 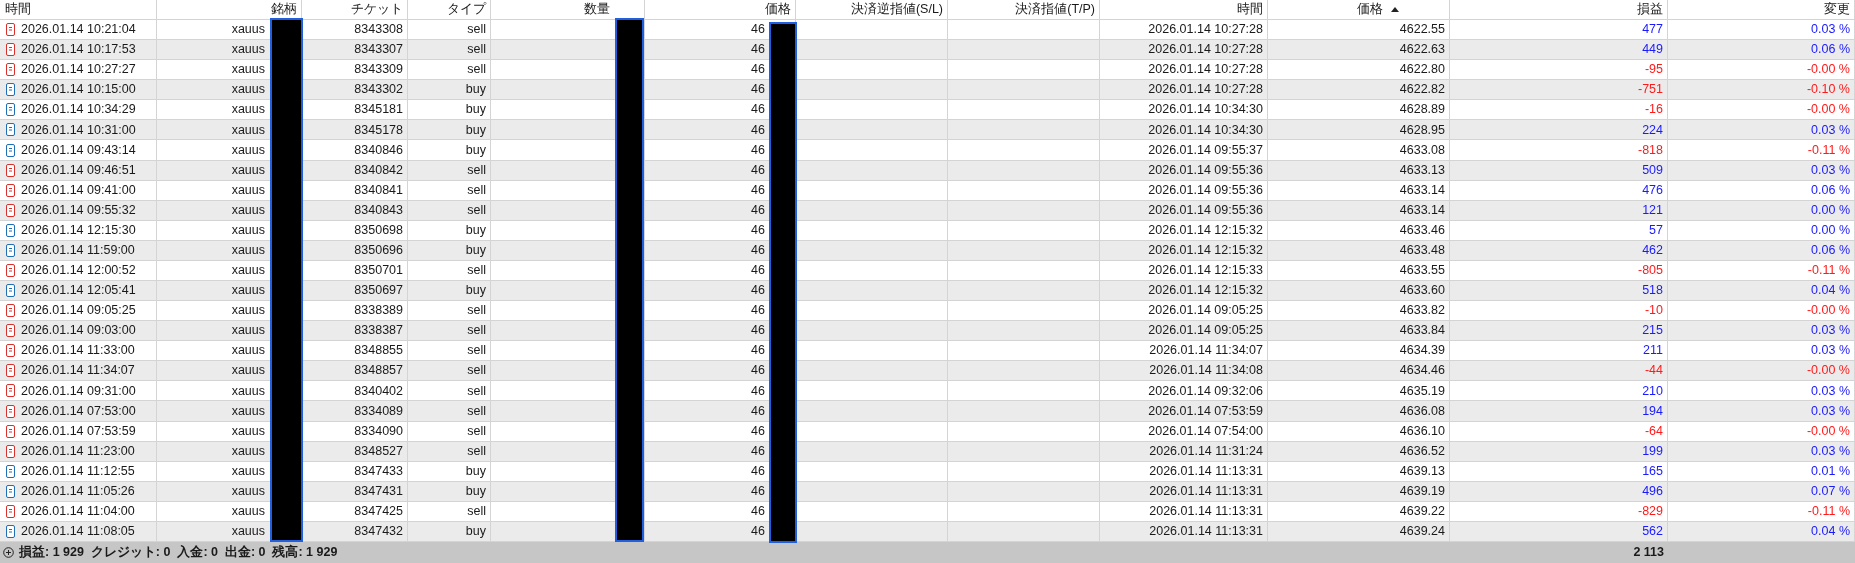 What do you see at coordinates (1652, 190) in the screenshot?
I see `profit-value: 476` at bounding box center [1652, 190].